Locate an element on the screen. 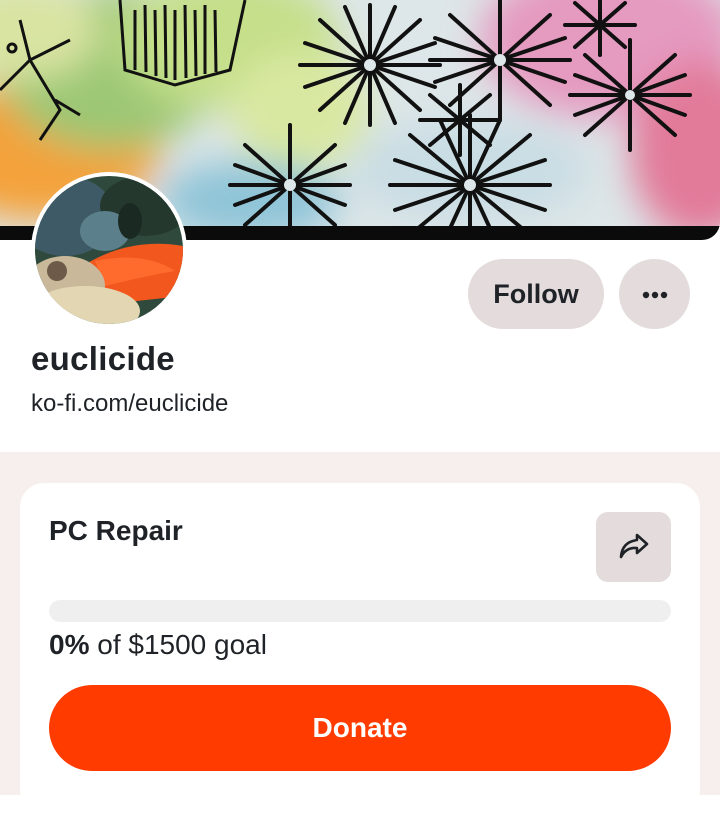 This screenshot has height=813, width=720. goal-progress-bar is located at coordinates (360, 611).